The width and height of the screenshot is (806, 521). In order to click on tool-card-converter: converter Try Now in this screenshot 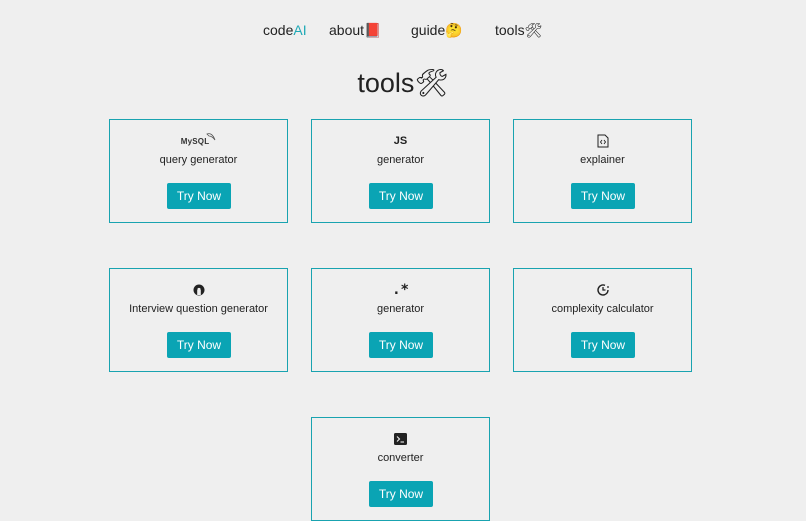, I will do `click(400, 469)`.